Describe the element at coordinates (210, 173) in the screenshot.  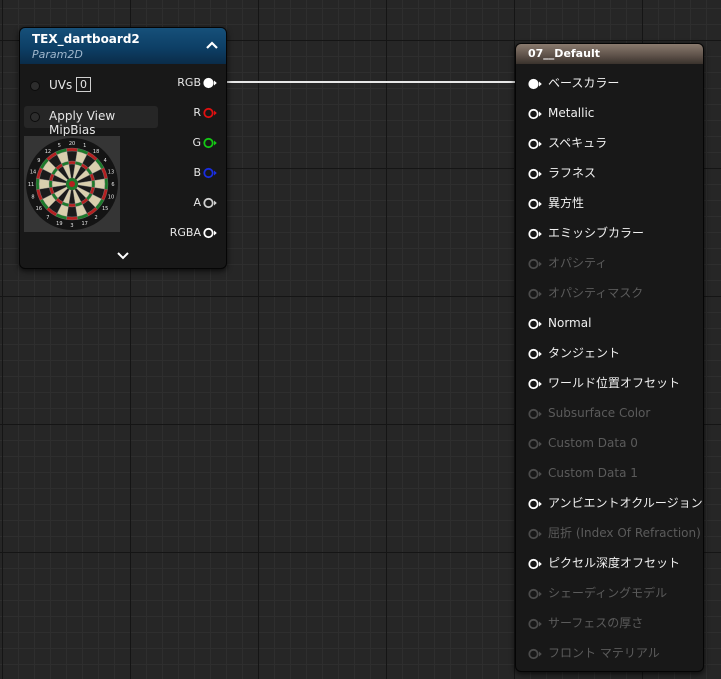
I see `output-pin-b-icon` at that location.